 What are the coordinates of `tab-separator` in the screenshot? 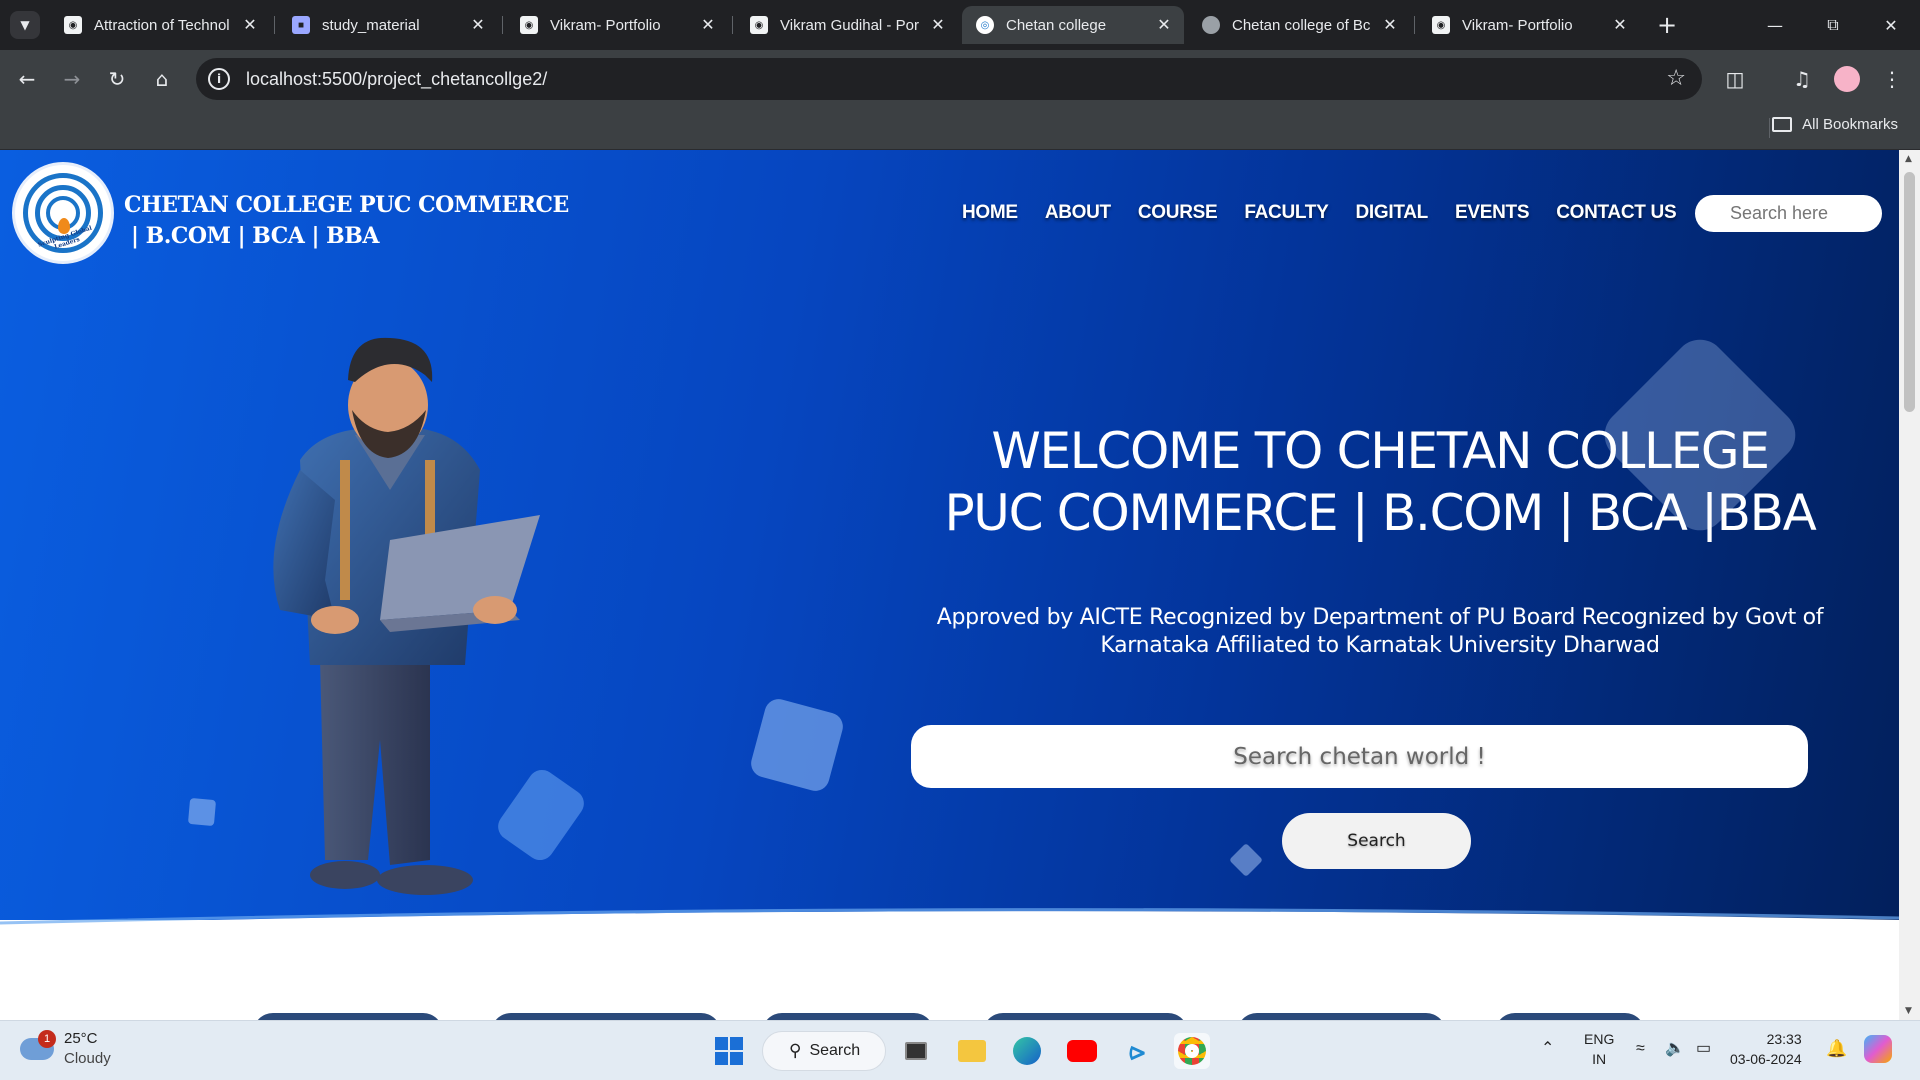 It's located at (502, 25).